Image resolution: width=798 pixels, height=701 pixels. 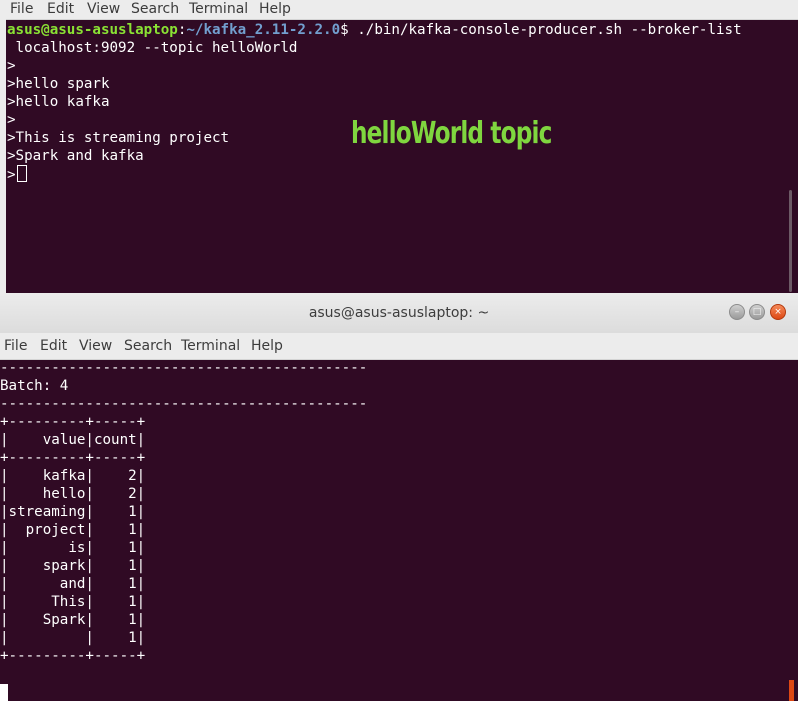 I want to click on topic-annotation-label: helloWorld topic, so click(x=451, y=133).